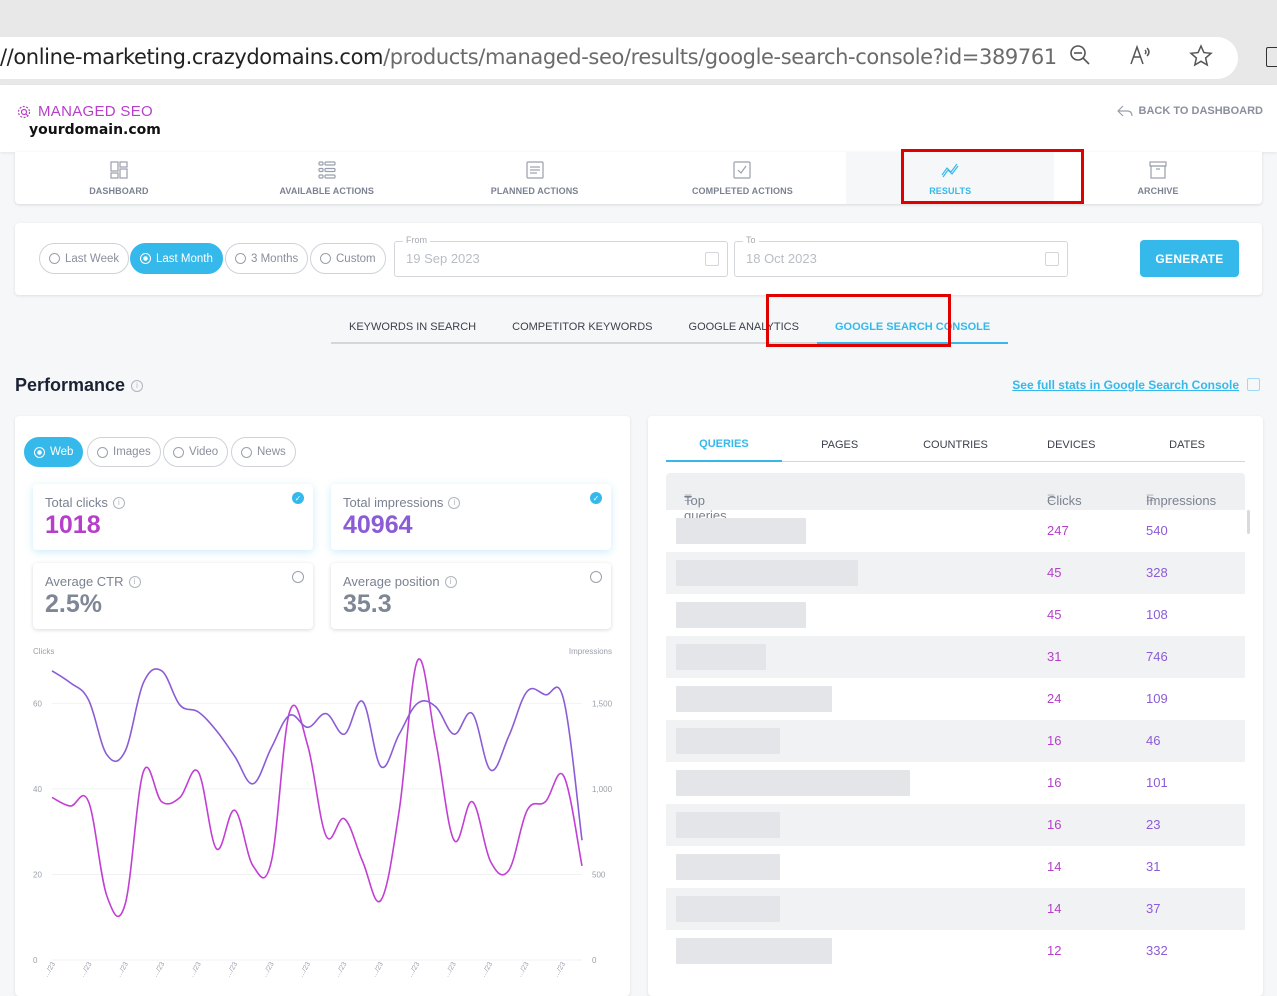 The height and width of the screenshot is (996, 1277). What do you see at coordinates (263, 452) in the screenshot?
I see `type-news: News` at bounding box center [263, 452].